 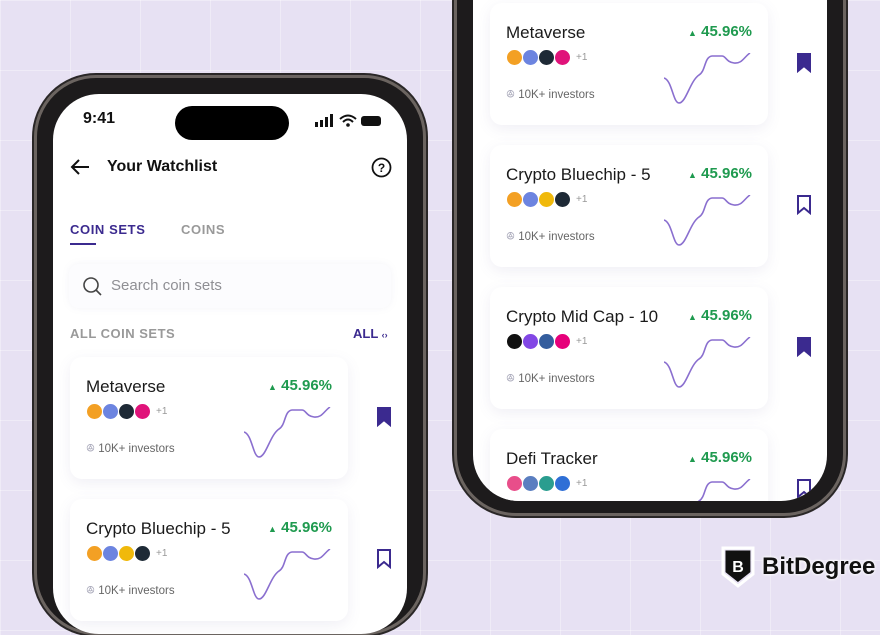 What do you see at coordinates (123, 333) in the screenshot?
I see `section-label: ALL COIN SETS` at bounding box center [123, 333].